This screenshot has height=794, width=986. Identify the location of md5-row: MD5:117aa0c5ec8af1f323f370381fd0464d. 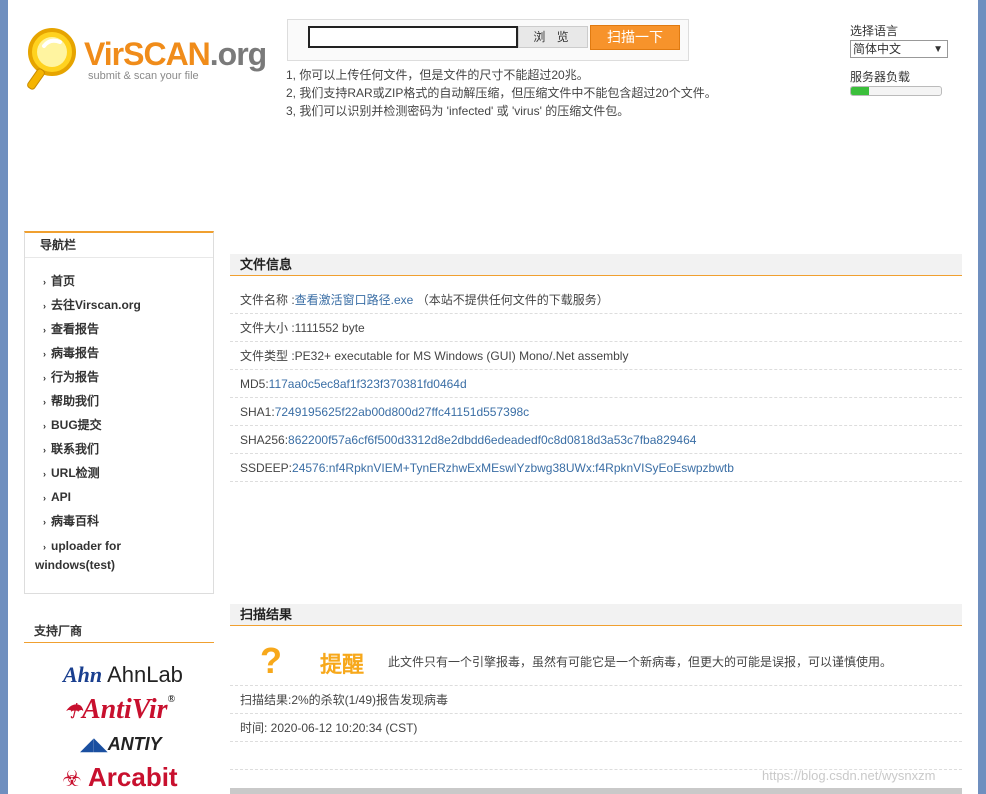
(596, 384).